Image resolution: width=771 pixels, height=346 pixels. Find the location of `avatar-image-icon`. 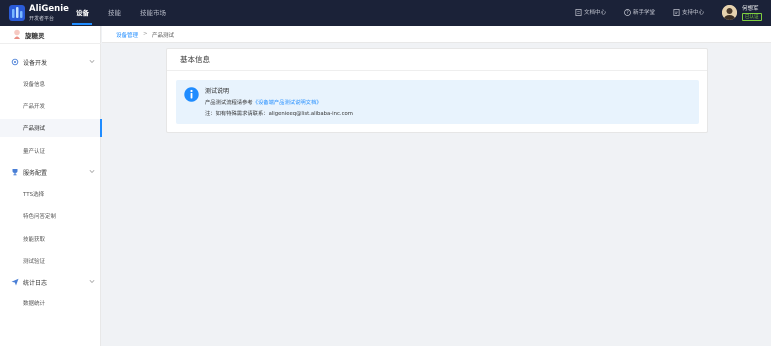

avatar-image-icon is located at coordinates (729, 12).